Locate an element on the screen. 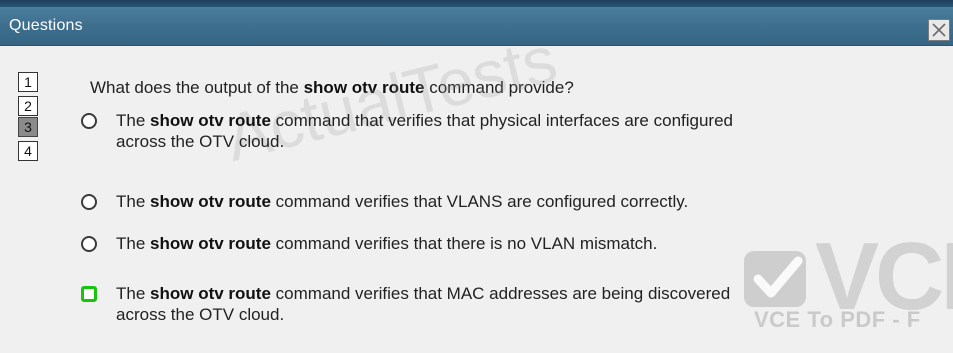 This screenshot has width=953, height=353. question-nav-4: 4 is located at coordinates (28, 151).